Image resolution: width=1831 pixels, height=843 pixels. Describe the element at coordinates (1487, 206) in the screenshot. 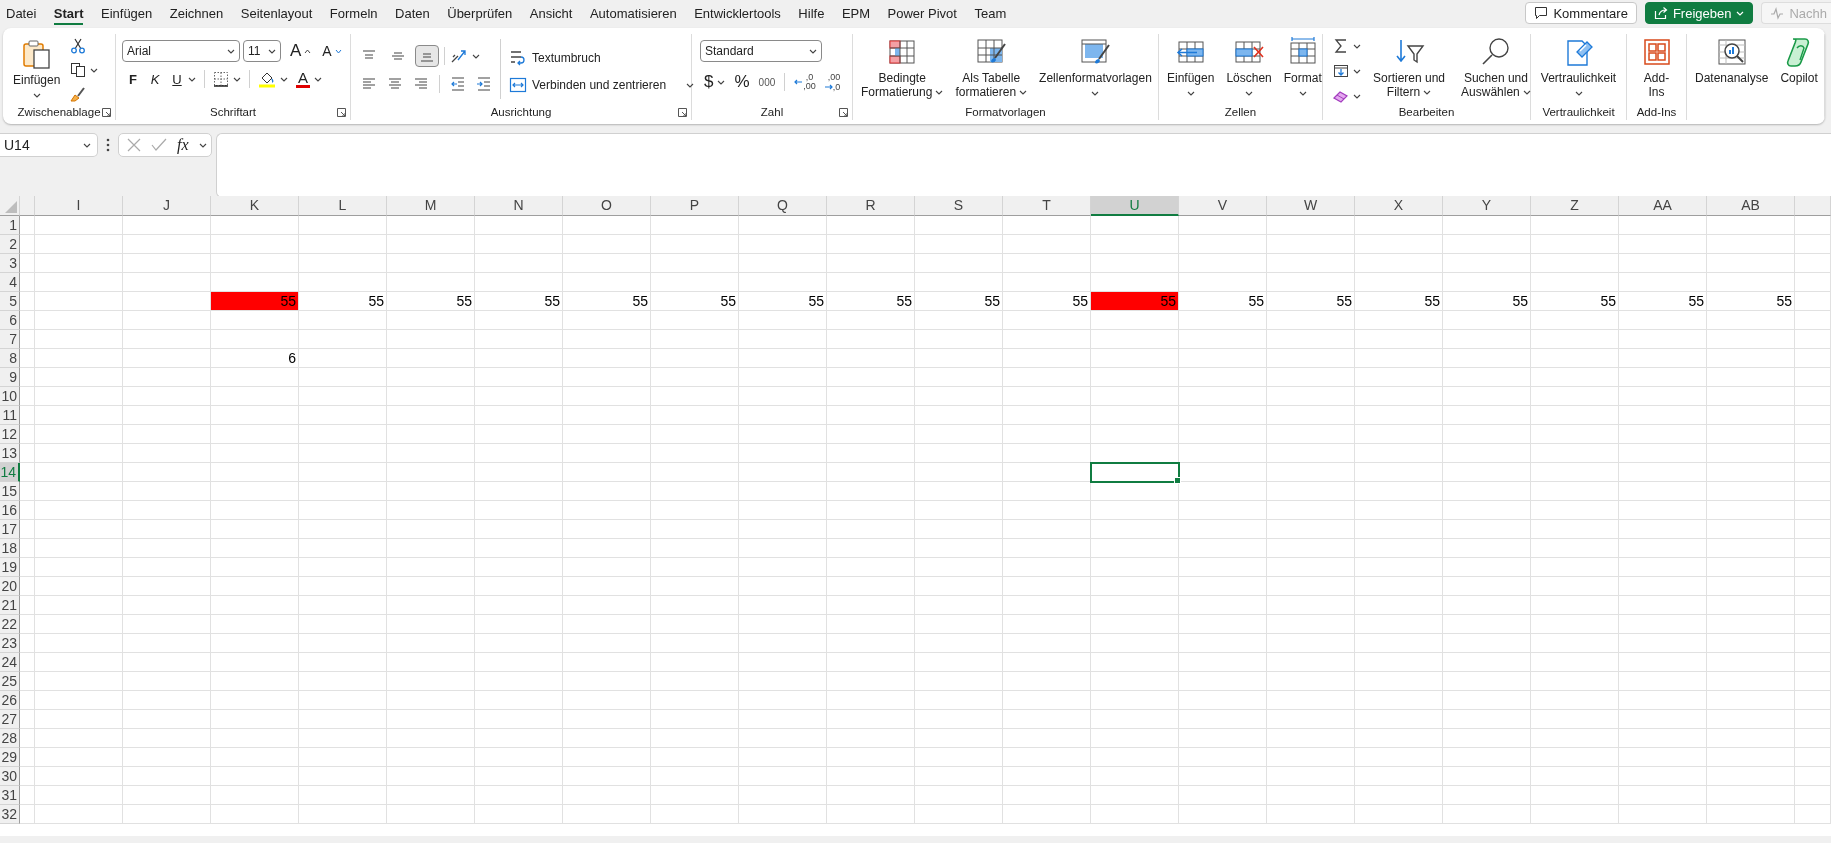

I see `column-header: Y` at that location.